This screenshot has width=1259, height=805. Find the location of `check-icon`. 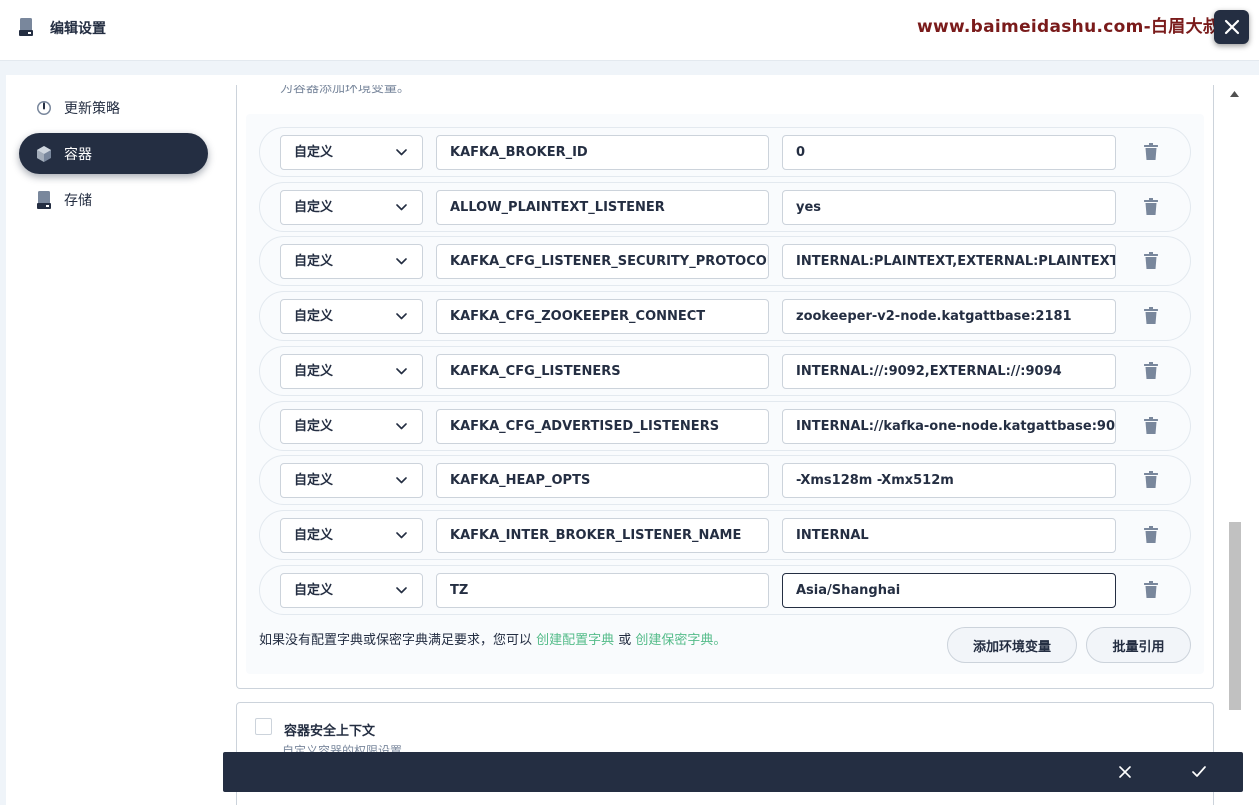

check-icon is located at coordinates (1199, 771).